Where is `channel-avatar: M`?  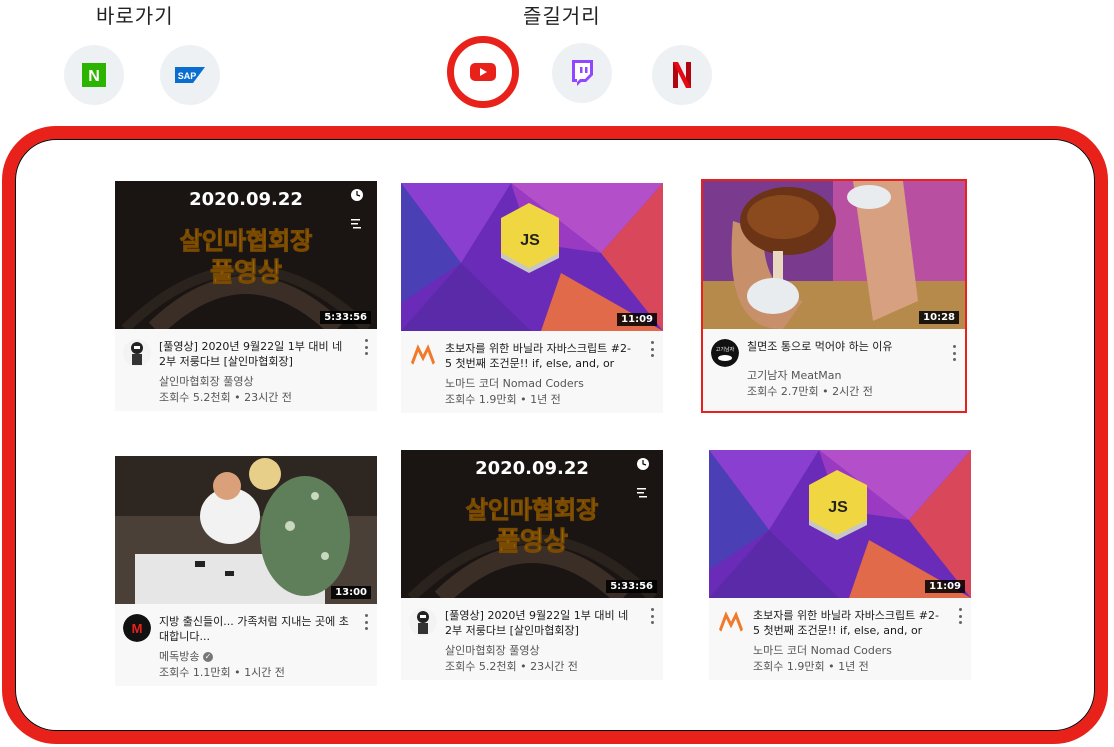 channel-avatar: M is located at coordinates (137, 628).